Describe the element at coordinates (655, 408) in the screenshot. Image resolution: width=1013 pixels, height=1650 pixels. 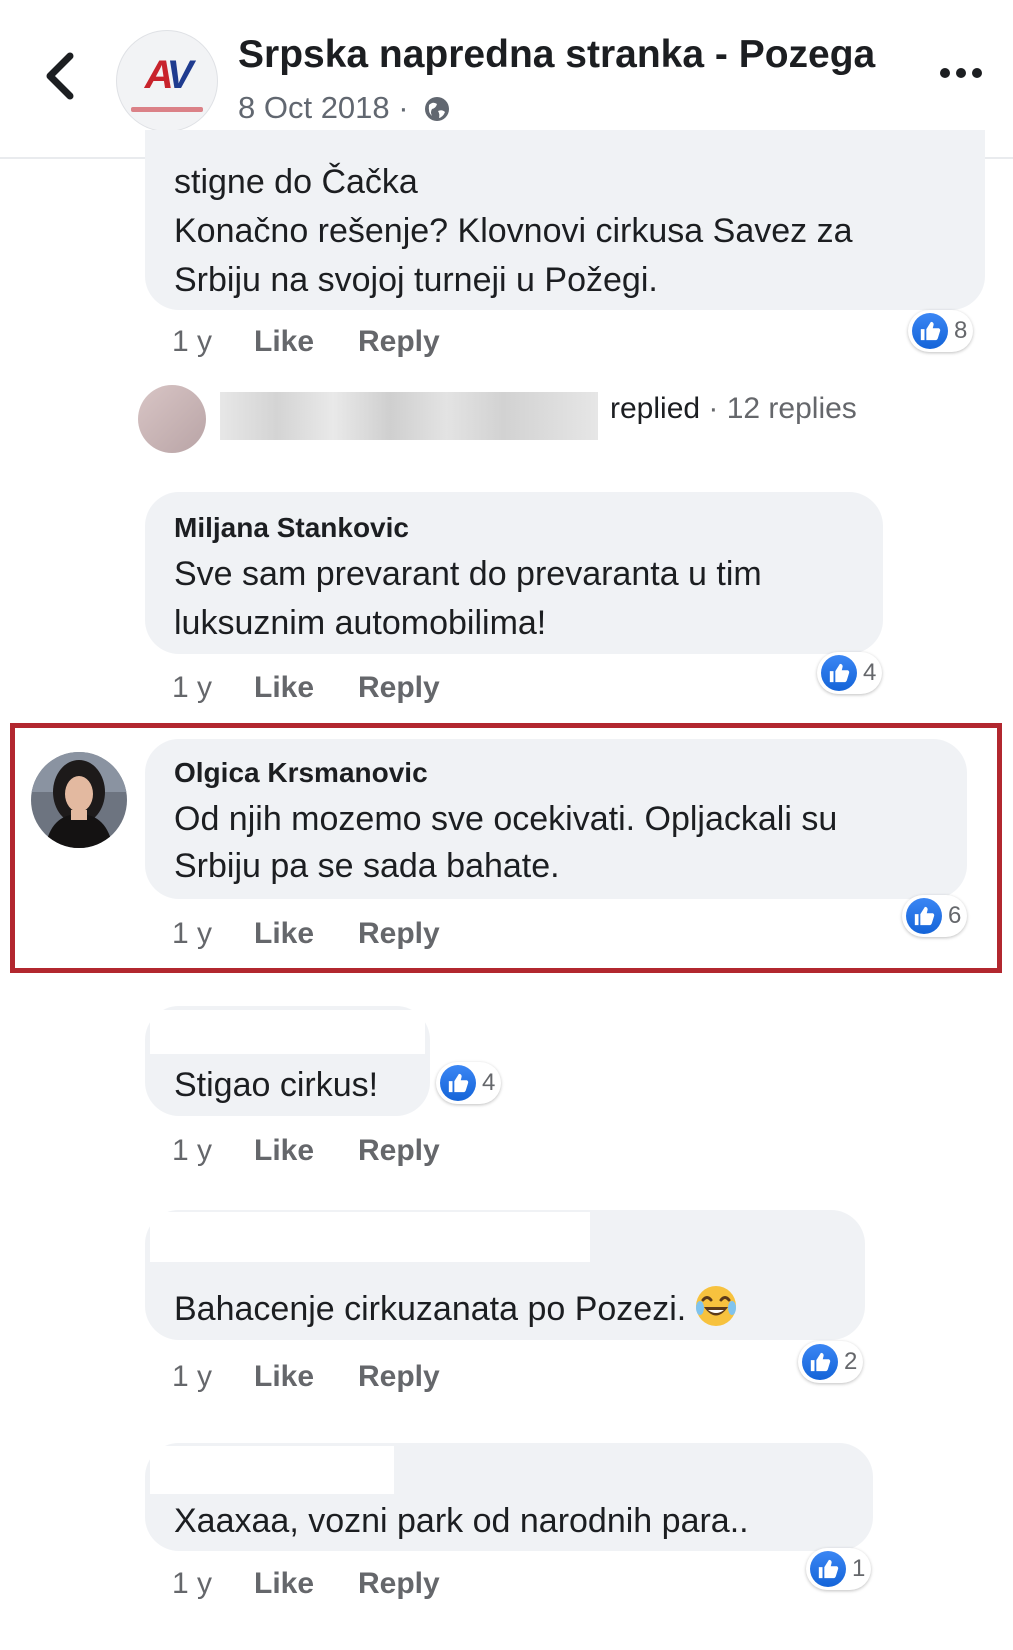
I see `replied-label: replied` at that location.